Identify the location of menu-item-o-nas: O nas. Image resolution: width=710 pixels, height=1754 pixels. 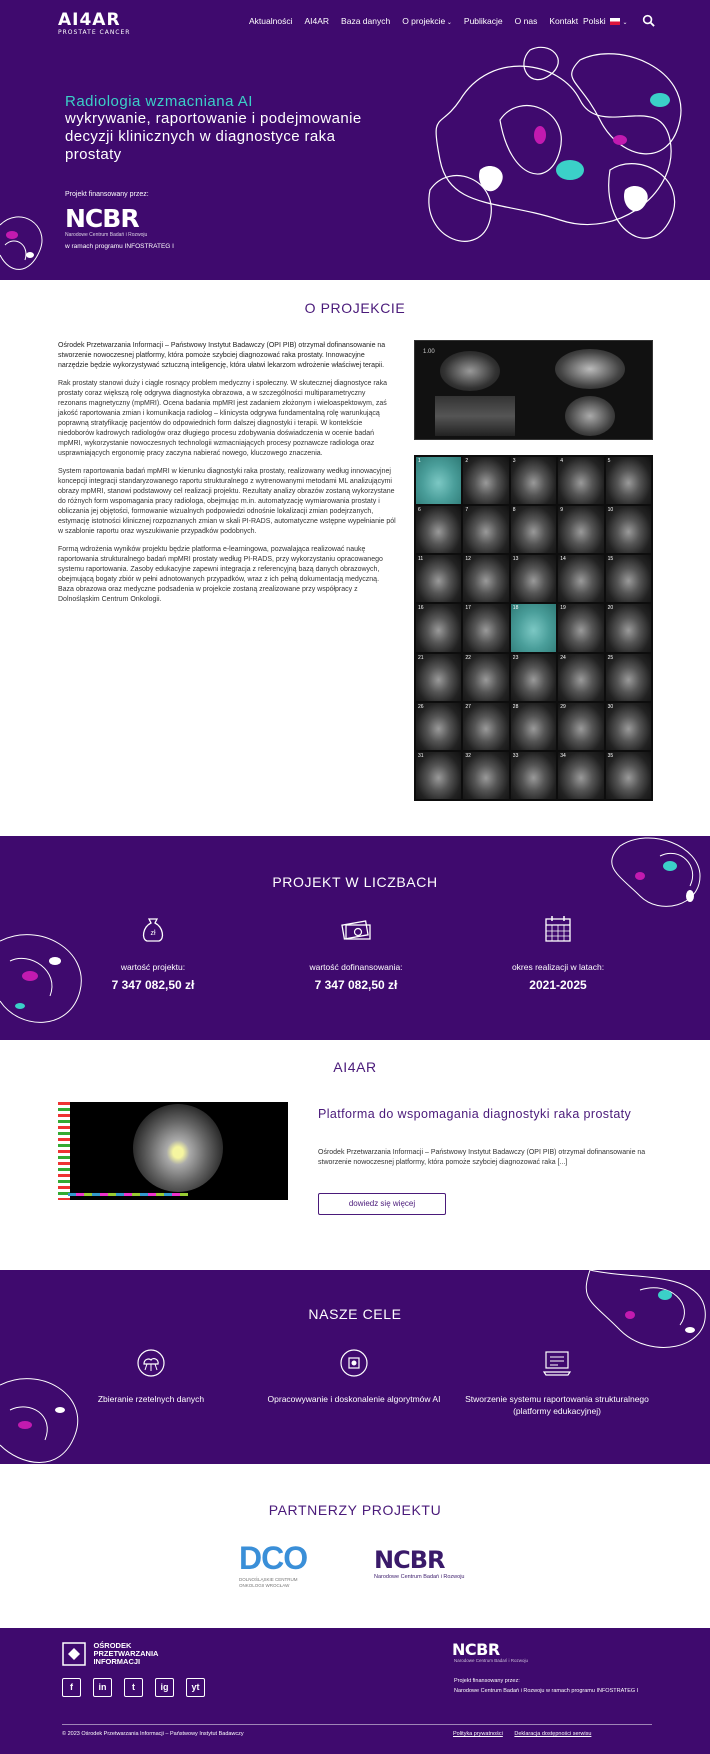
(526, 21).